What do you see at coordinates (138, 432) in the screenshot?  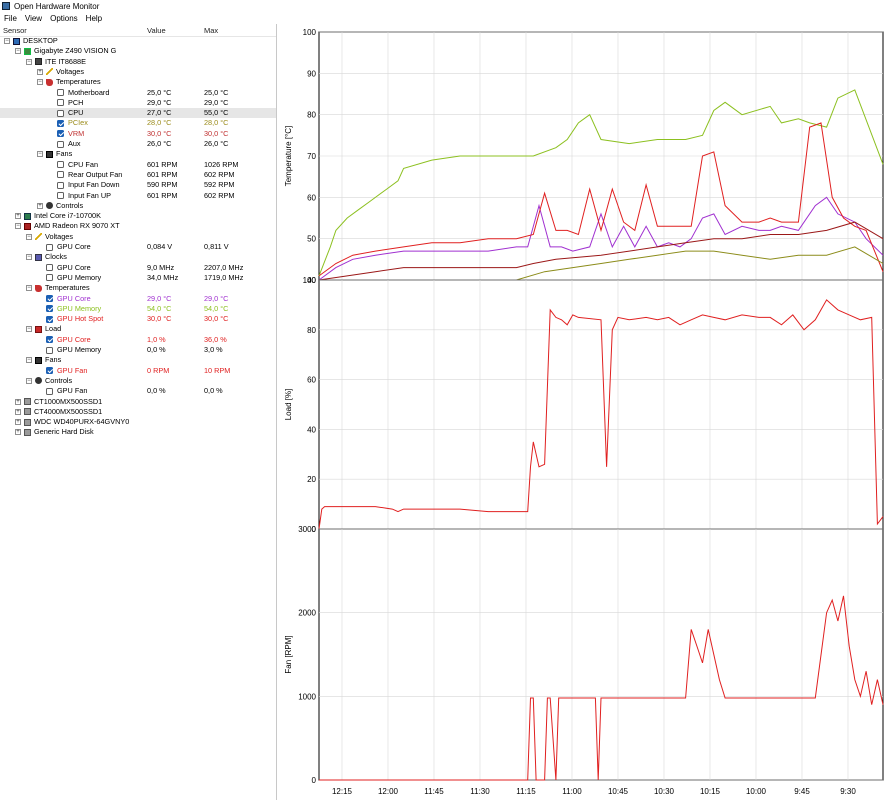 I see `tree-row: + Generic Hard Disk` at bounding box center [138, 432].